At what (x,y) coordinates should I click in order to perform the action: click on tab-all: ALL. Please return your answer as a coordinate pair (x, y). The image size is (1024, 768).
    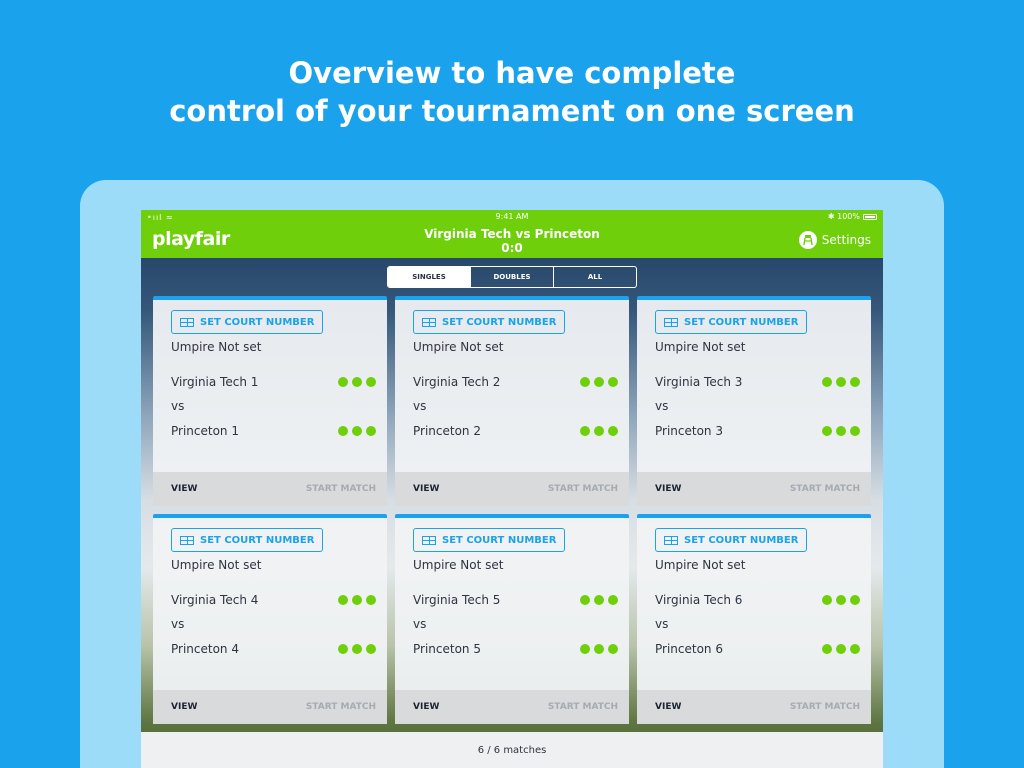
    Looking at the image, I should click on (594, 277).